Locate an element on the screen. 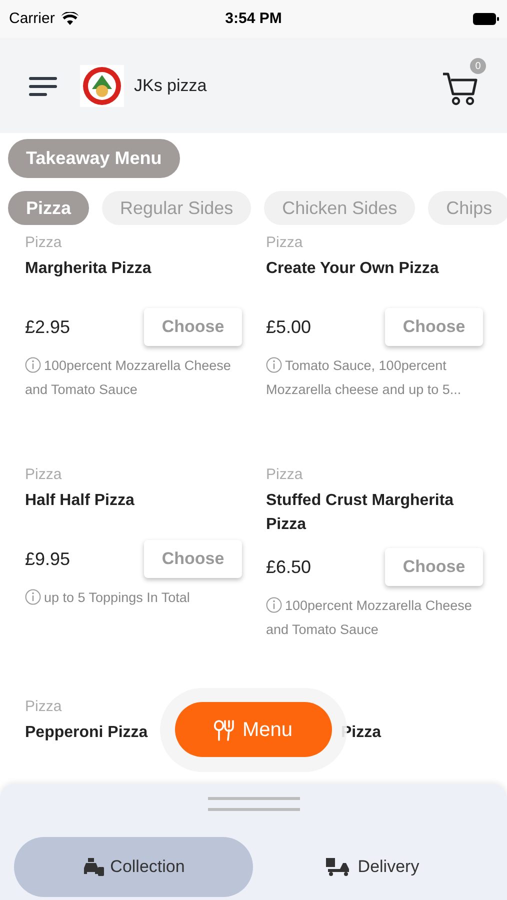 Image resolution: width=507 pixels, height=900 pixels. item-name: Create Your Own Pizza is located at coordinates (352, 268).